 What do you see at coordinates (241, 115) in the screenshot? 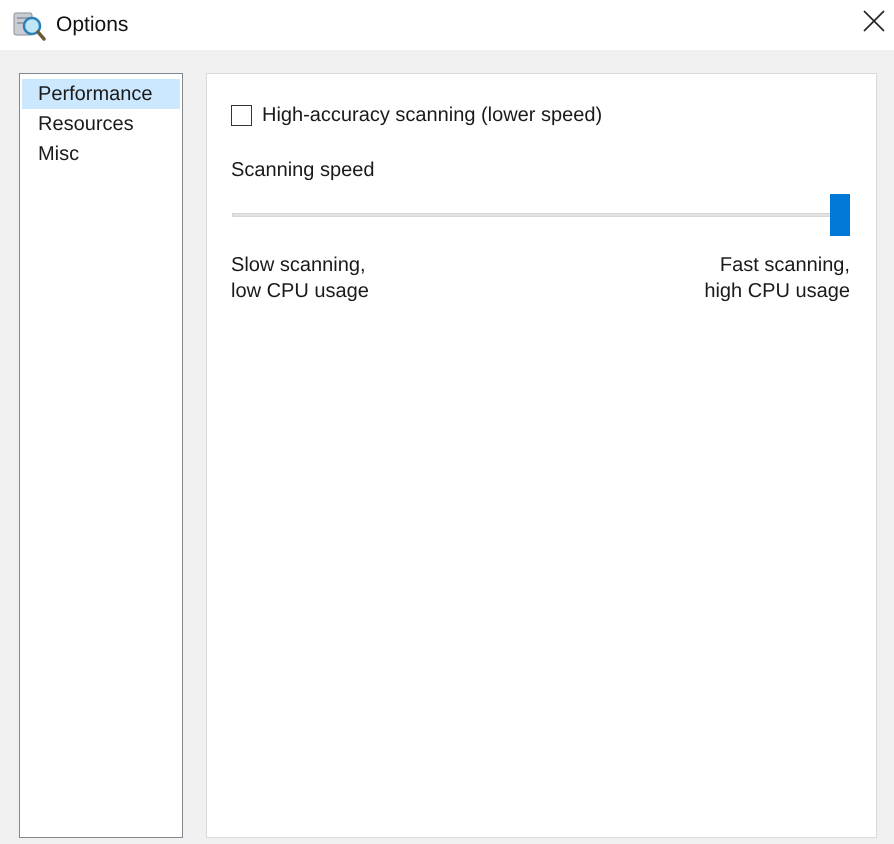
I see `checkbox` at bounding box center [241, 115].